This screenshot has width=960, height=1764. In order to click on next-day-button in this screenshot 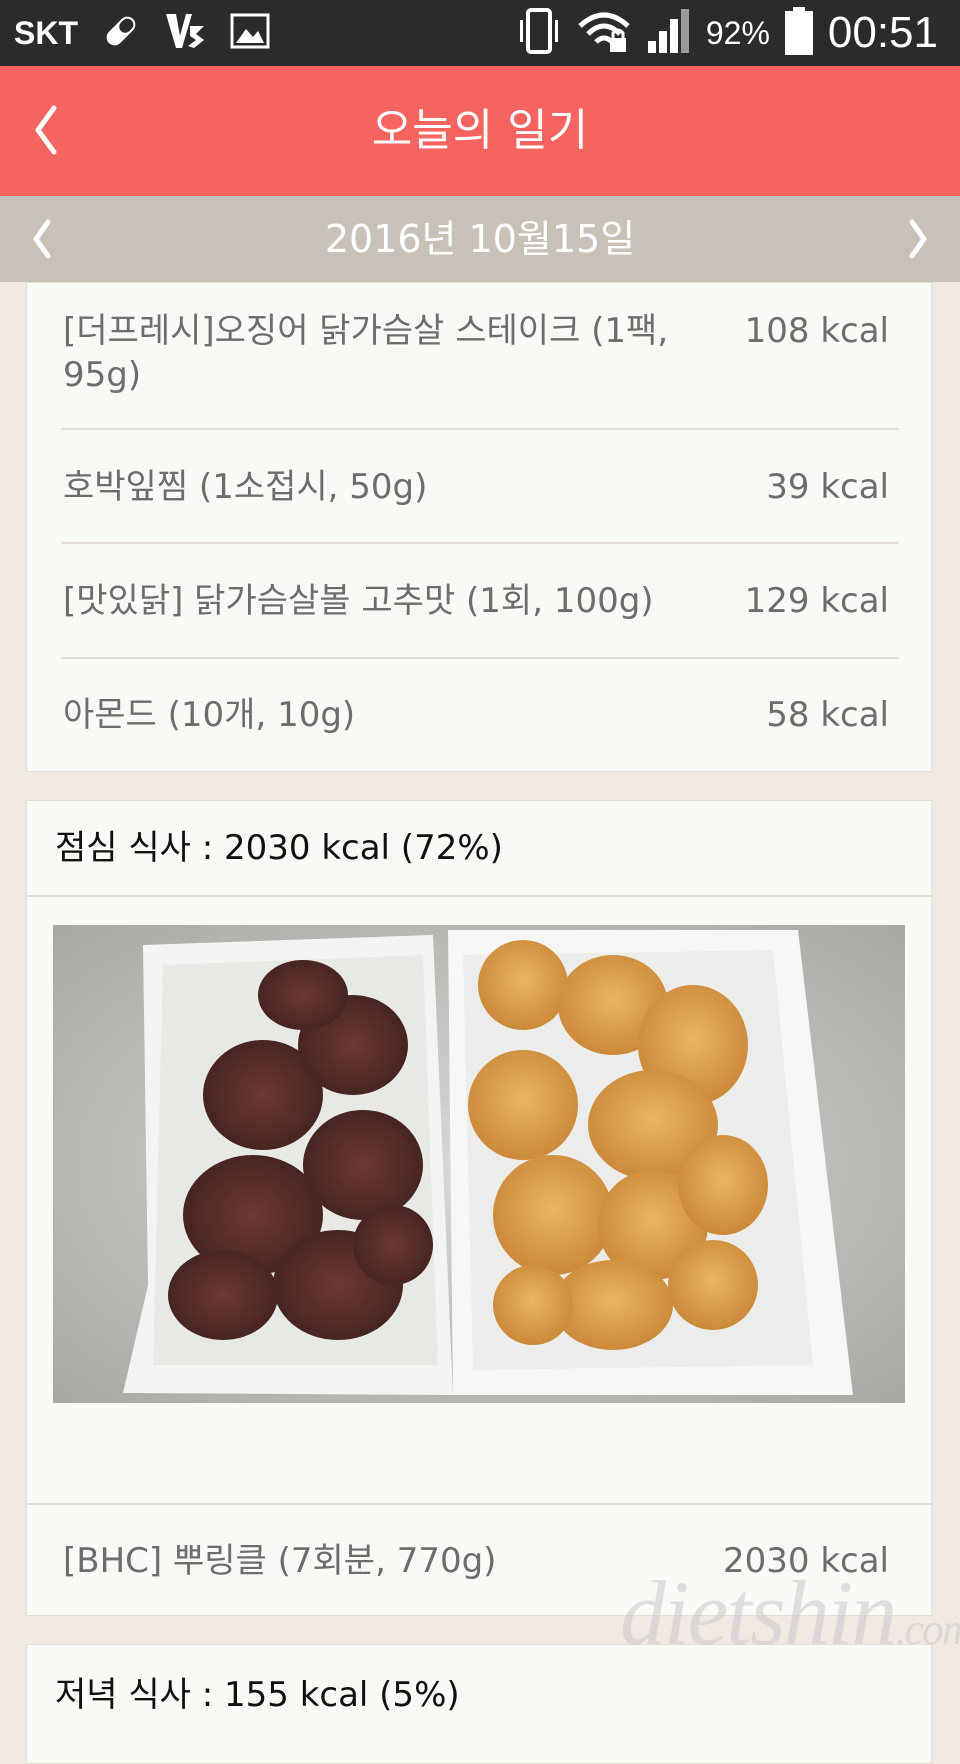, I will do `click(917, 239)`.